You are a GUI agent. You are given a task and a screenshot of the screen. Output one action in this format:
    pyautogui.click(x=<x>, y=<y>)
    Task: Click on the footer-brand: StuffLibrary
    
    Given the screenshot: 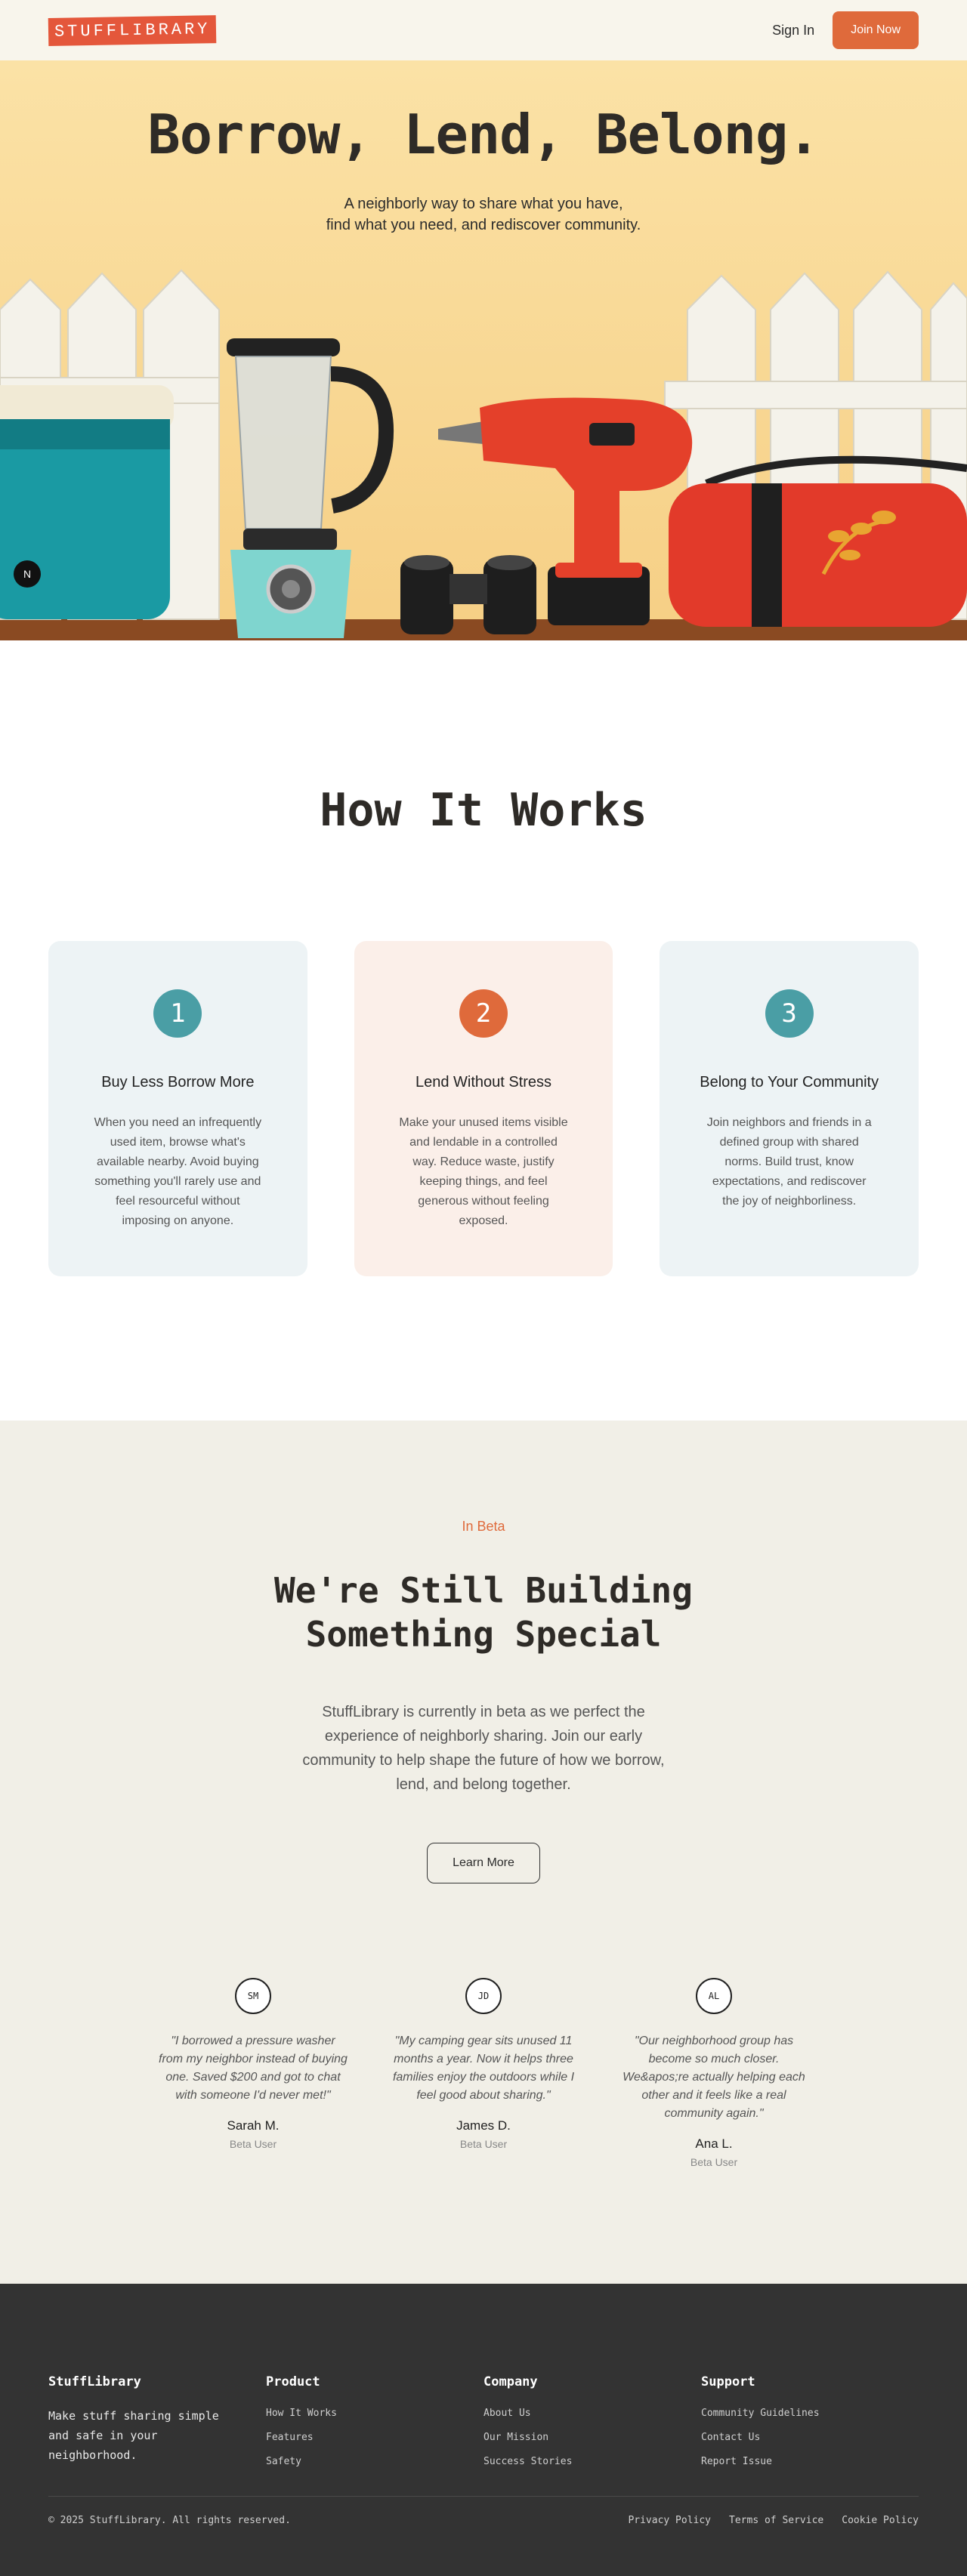 What is the action you would take?
    pyautogui.click(x=94, y=2381)
    